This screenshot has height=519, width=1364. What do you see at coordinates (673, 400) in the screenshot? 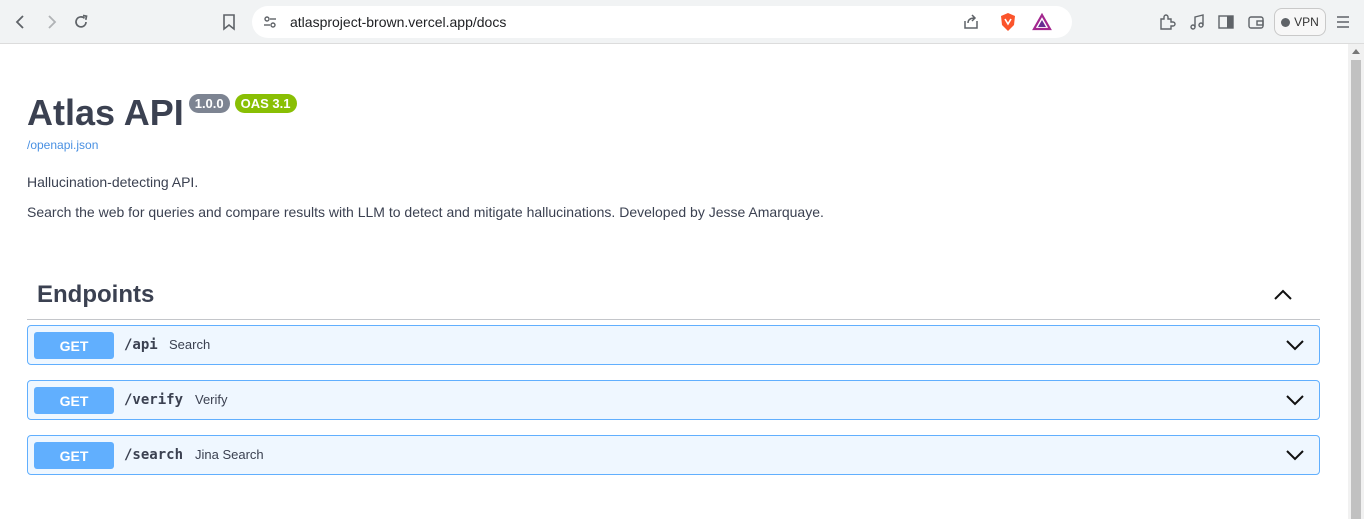
I see `operation-get-verify: GET /verify Verify` at bounding box center [673, 400].